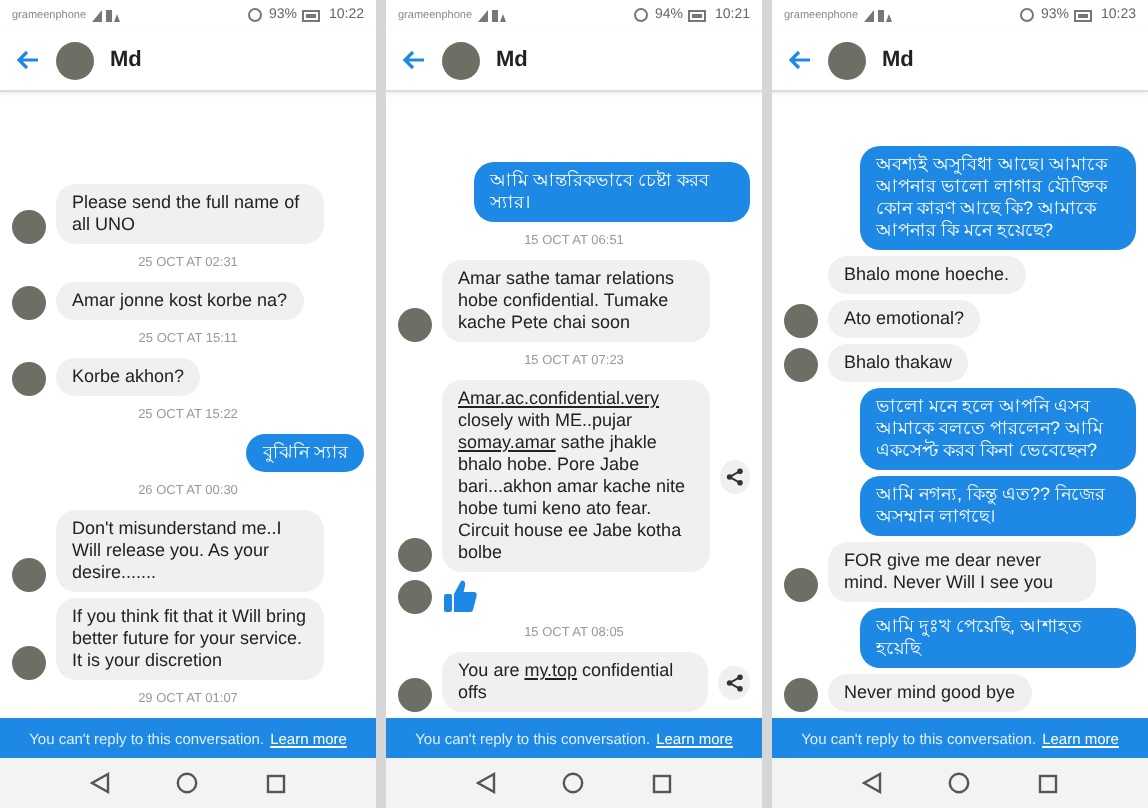 The width and height of the screenshot is (1148, 808). I want to click on received-message: Never mind good bye, so click(930, 693).